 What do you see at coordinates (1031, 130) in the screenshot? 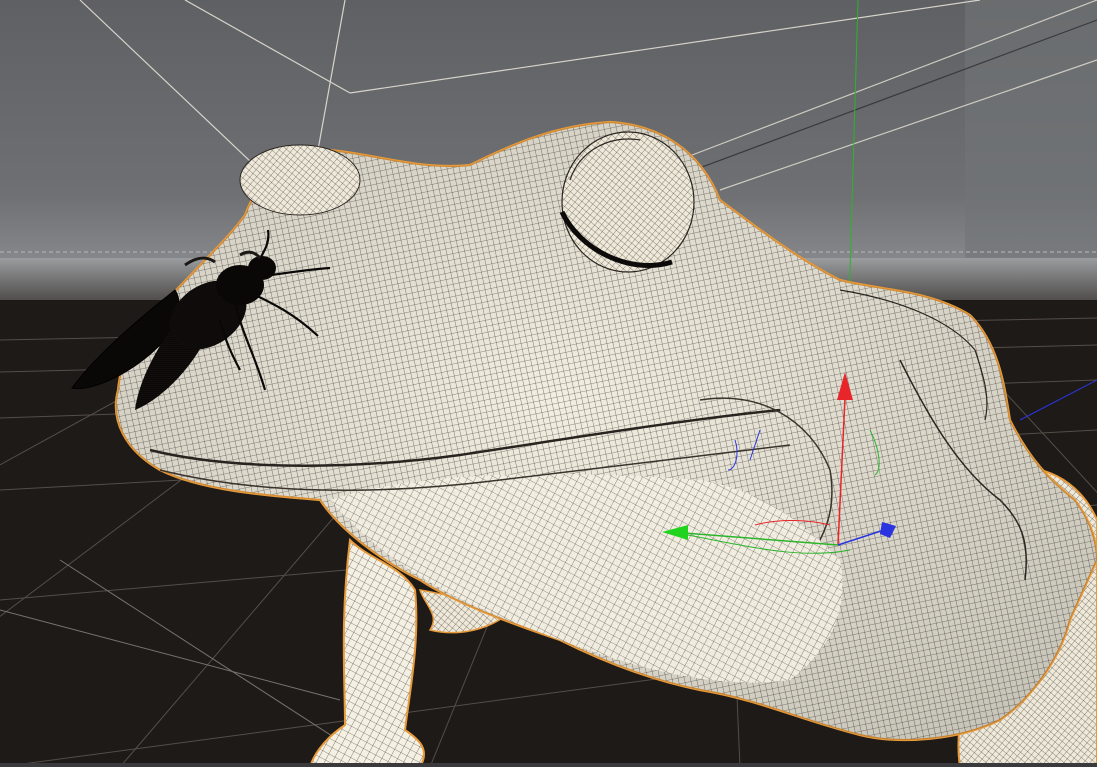
I see `backdrop-panel` at bounding box center [1031, 130].